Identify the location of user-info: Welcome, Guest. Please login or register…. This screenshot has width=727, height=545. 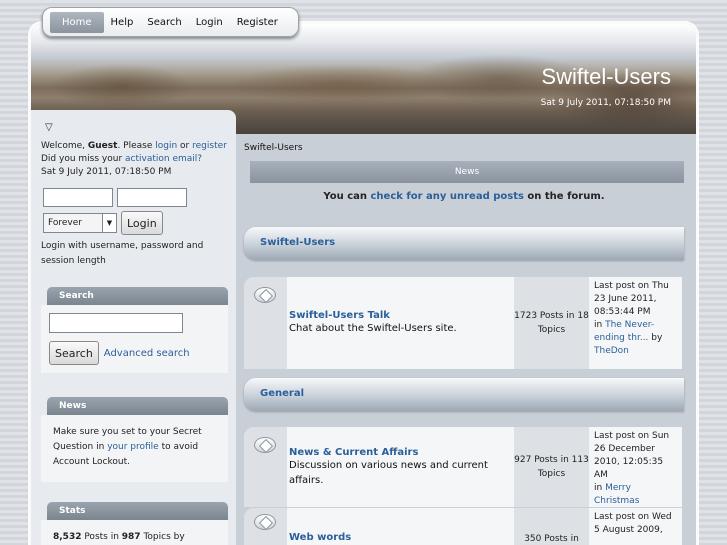
(136, 159).